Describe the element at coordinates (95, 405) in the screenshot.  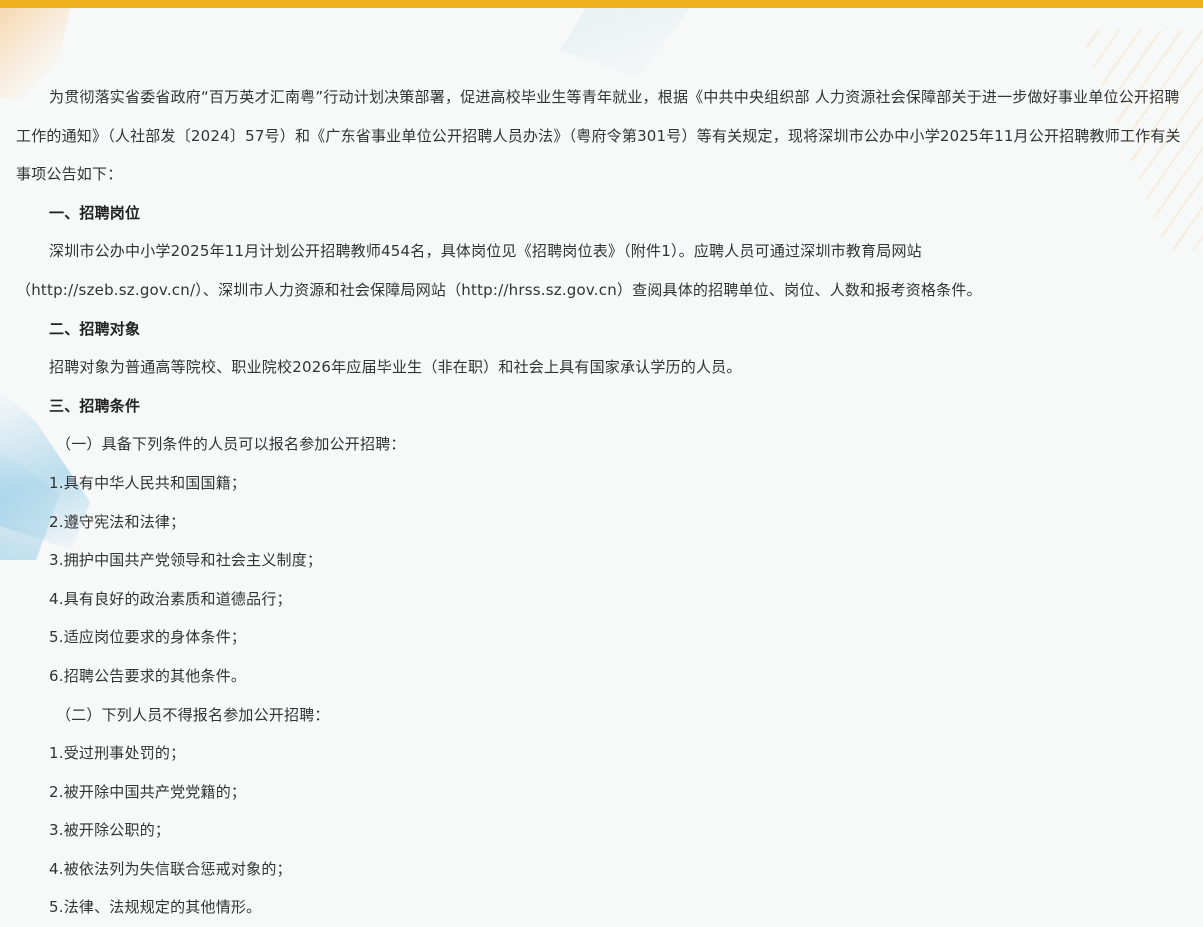
I see `section-3-heading: 三、招聘条件` at that location.